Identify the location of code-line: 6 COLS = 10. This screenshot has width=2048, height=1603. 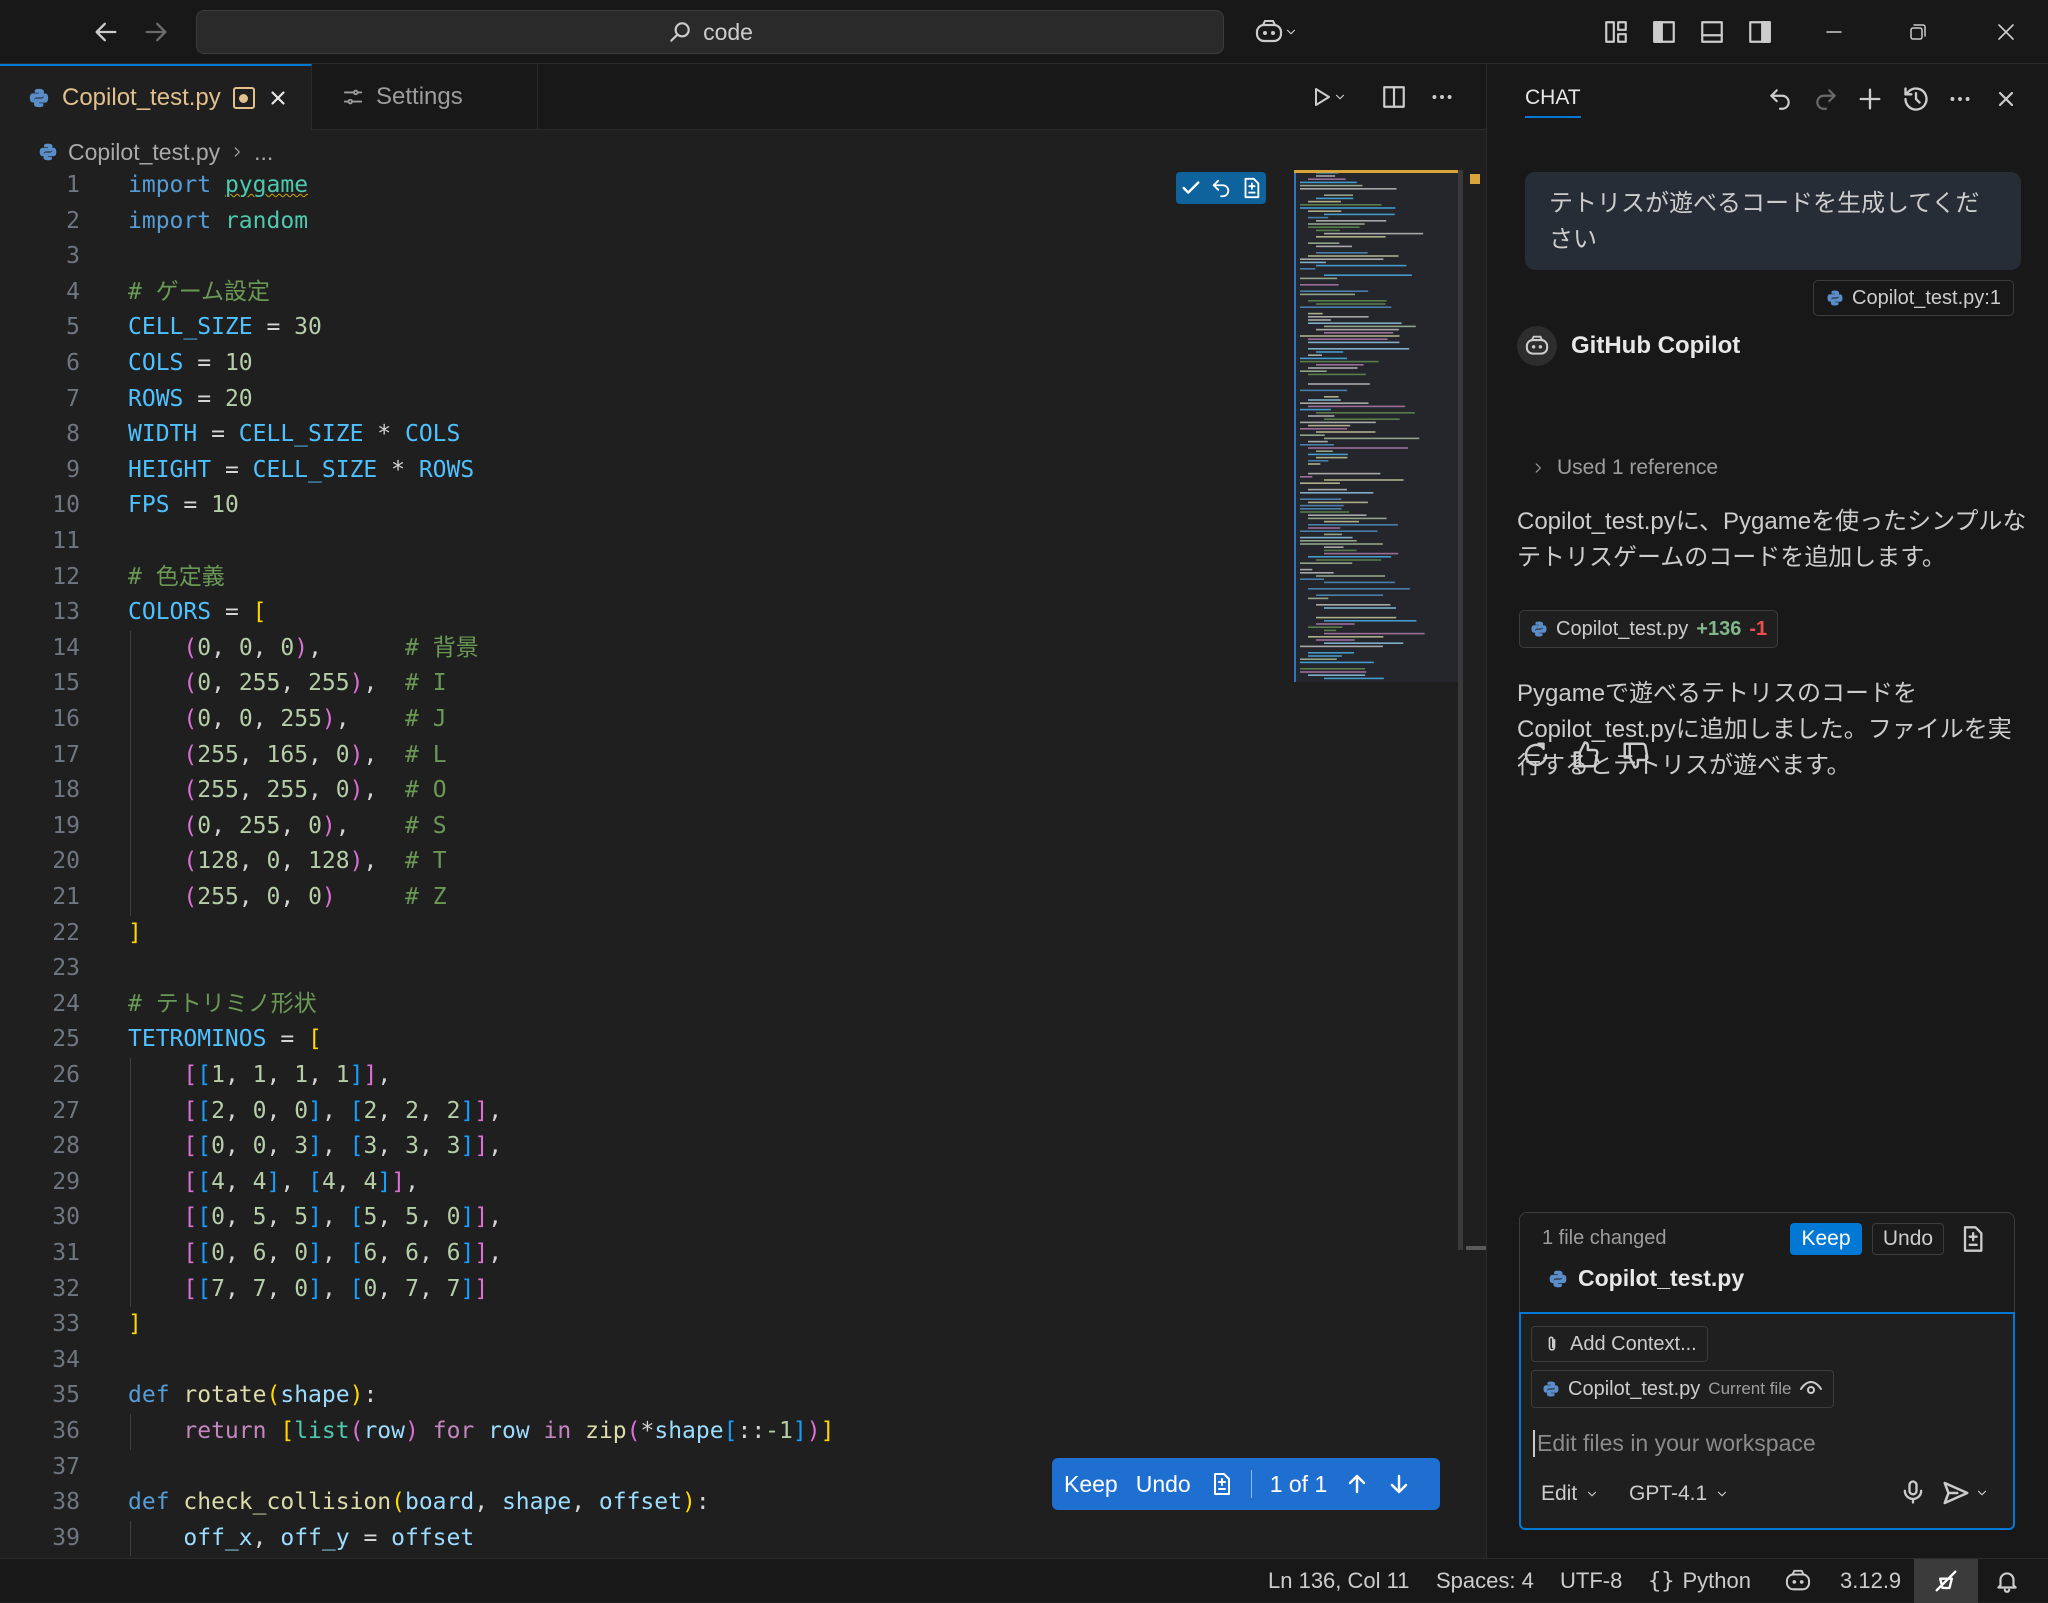
(645, 364).